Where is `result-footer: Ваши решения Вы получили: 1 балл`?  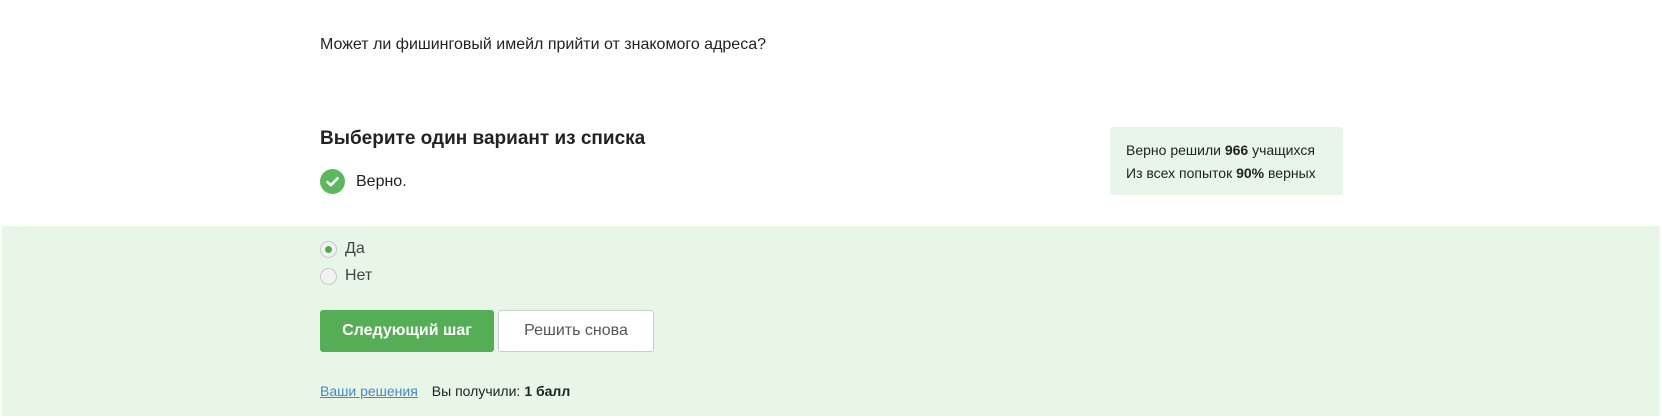
result-footer: Ваши решения Вы получили: 1 балл is located at coordinates (445, 391).